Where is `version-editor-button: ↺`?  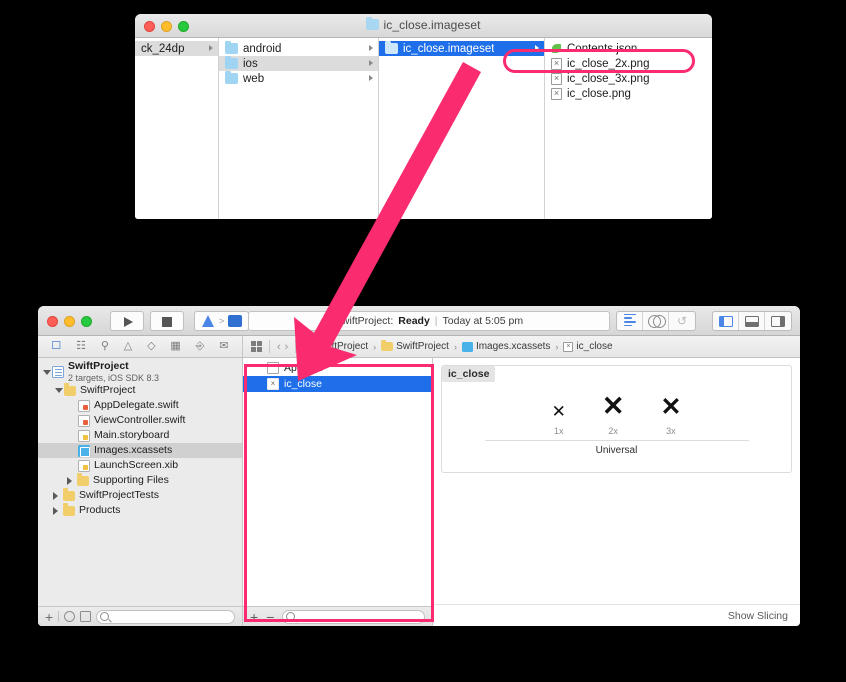 version-editor-button: ↺ is located at coordinates (682, 321).